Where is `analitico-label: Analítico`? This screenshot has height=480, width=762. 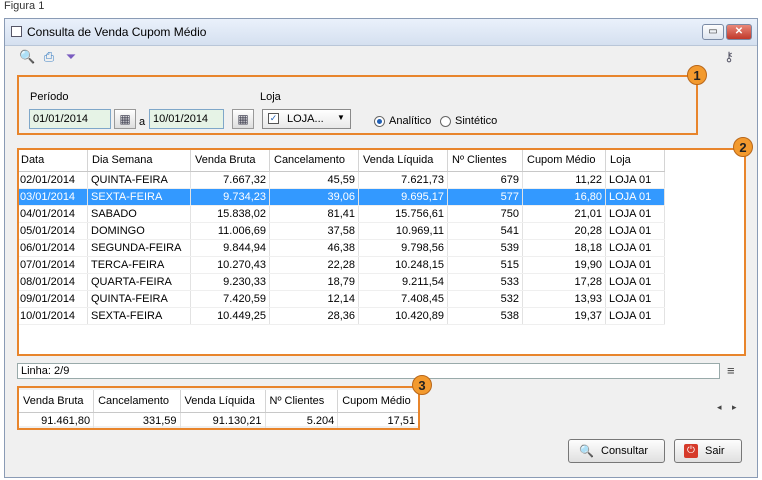 analitico-label: Analítico is located at coordinates (410, 121).